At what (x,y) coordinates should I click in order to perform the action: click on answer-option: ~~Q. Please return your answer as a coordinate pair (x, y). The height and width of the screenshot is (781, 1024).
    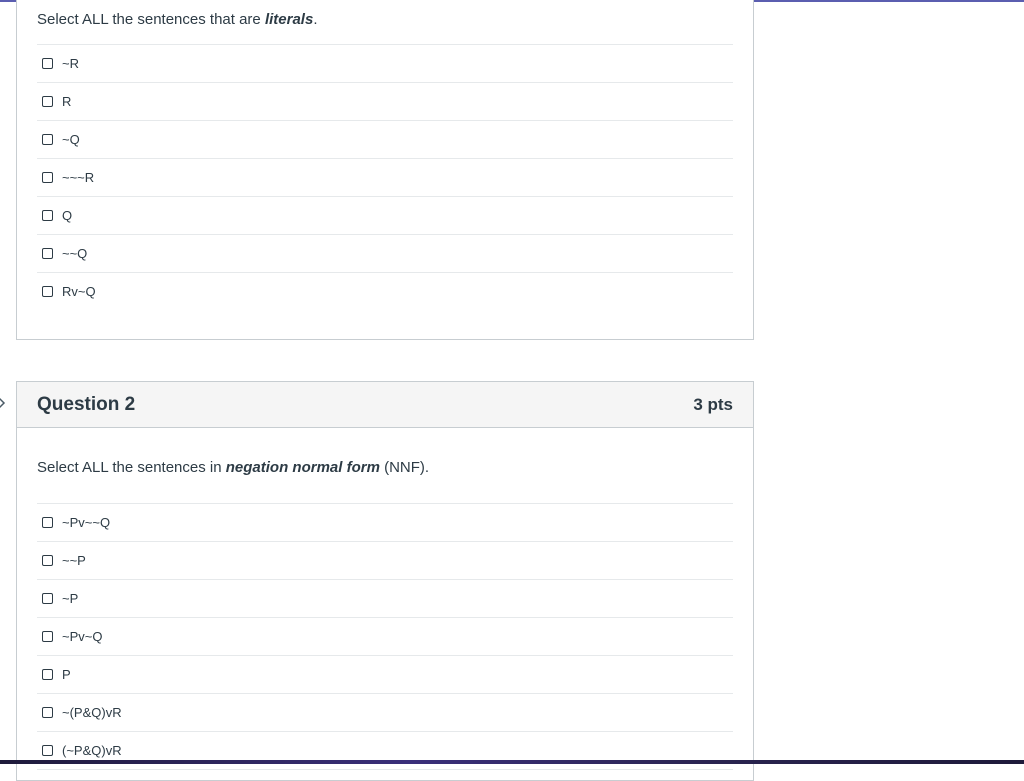
    Looking at the image, I should click on (385, 254).